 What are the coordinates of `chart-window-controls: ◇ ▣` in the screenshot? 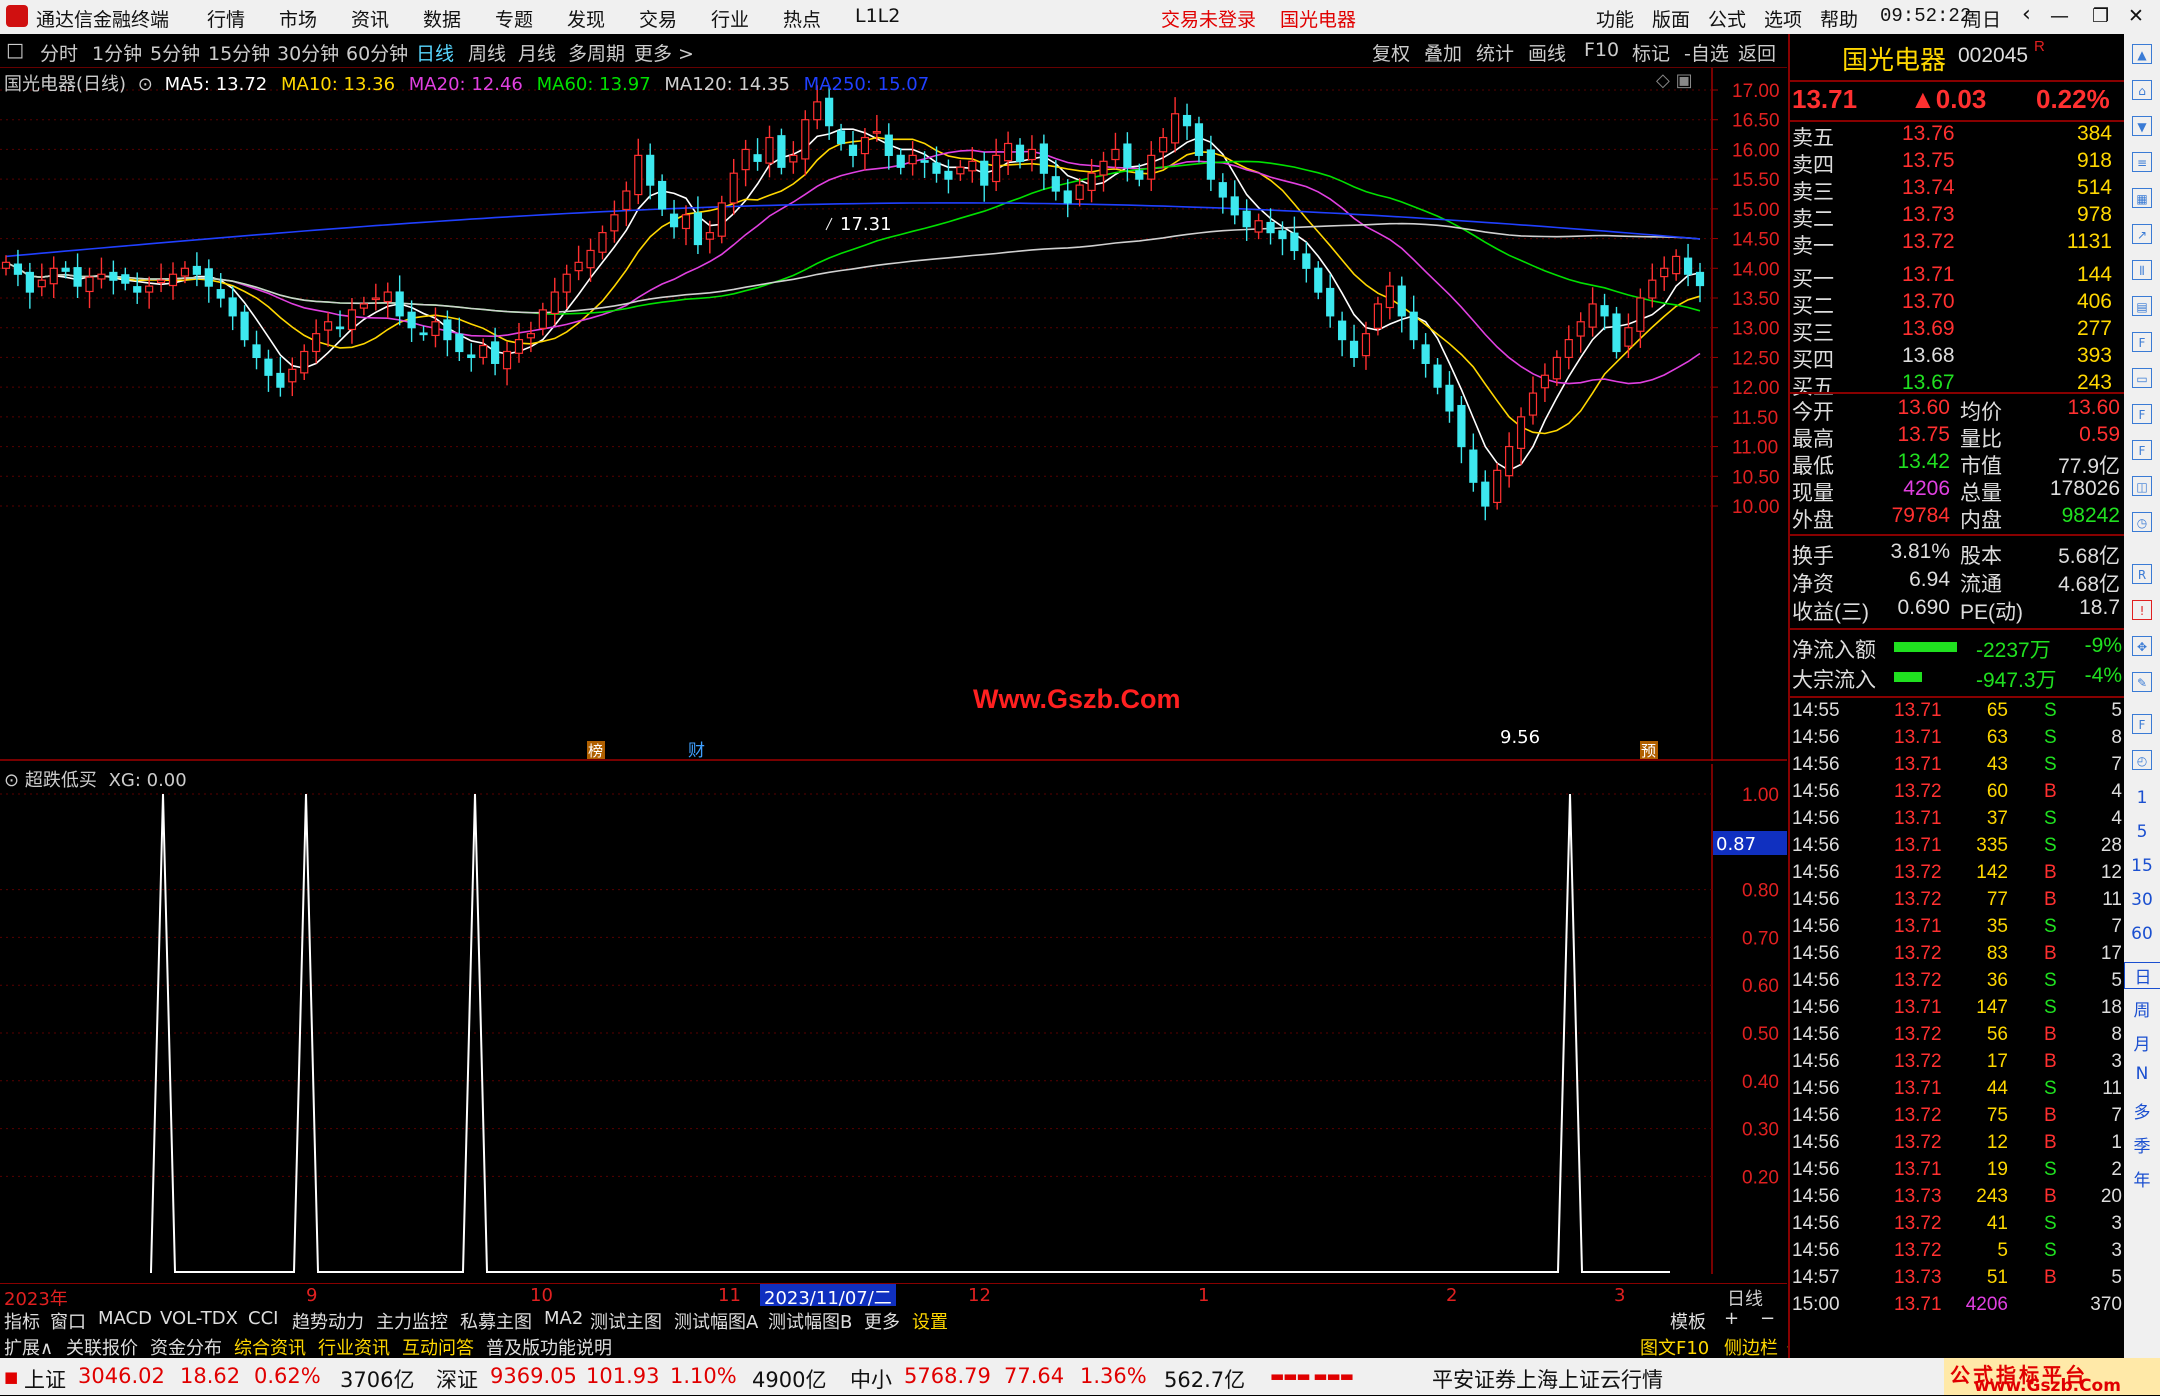 It's located at (1674, 80).